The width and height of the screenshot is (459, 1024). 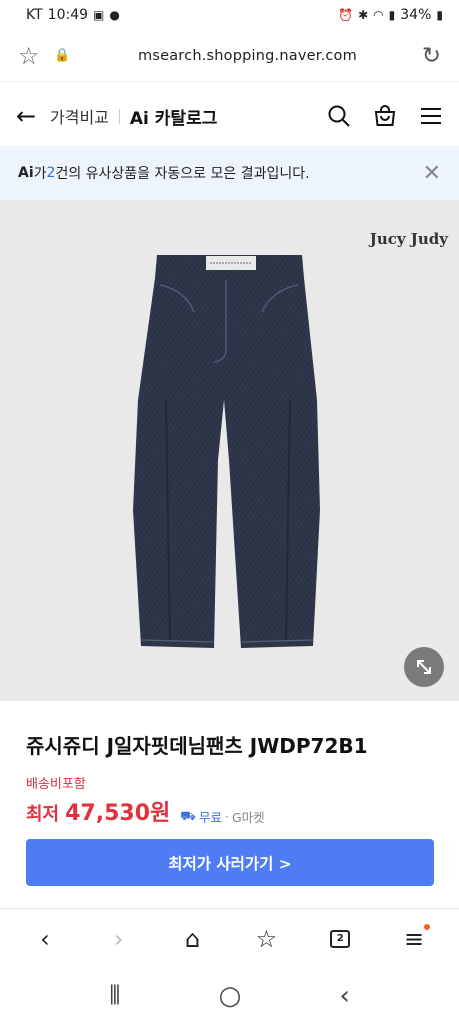 I want to click on bookmark-star-icon: ☆, so click(x=36, y=56).